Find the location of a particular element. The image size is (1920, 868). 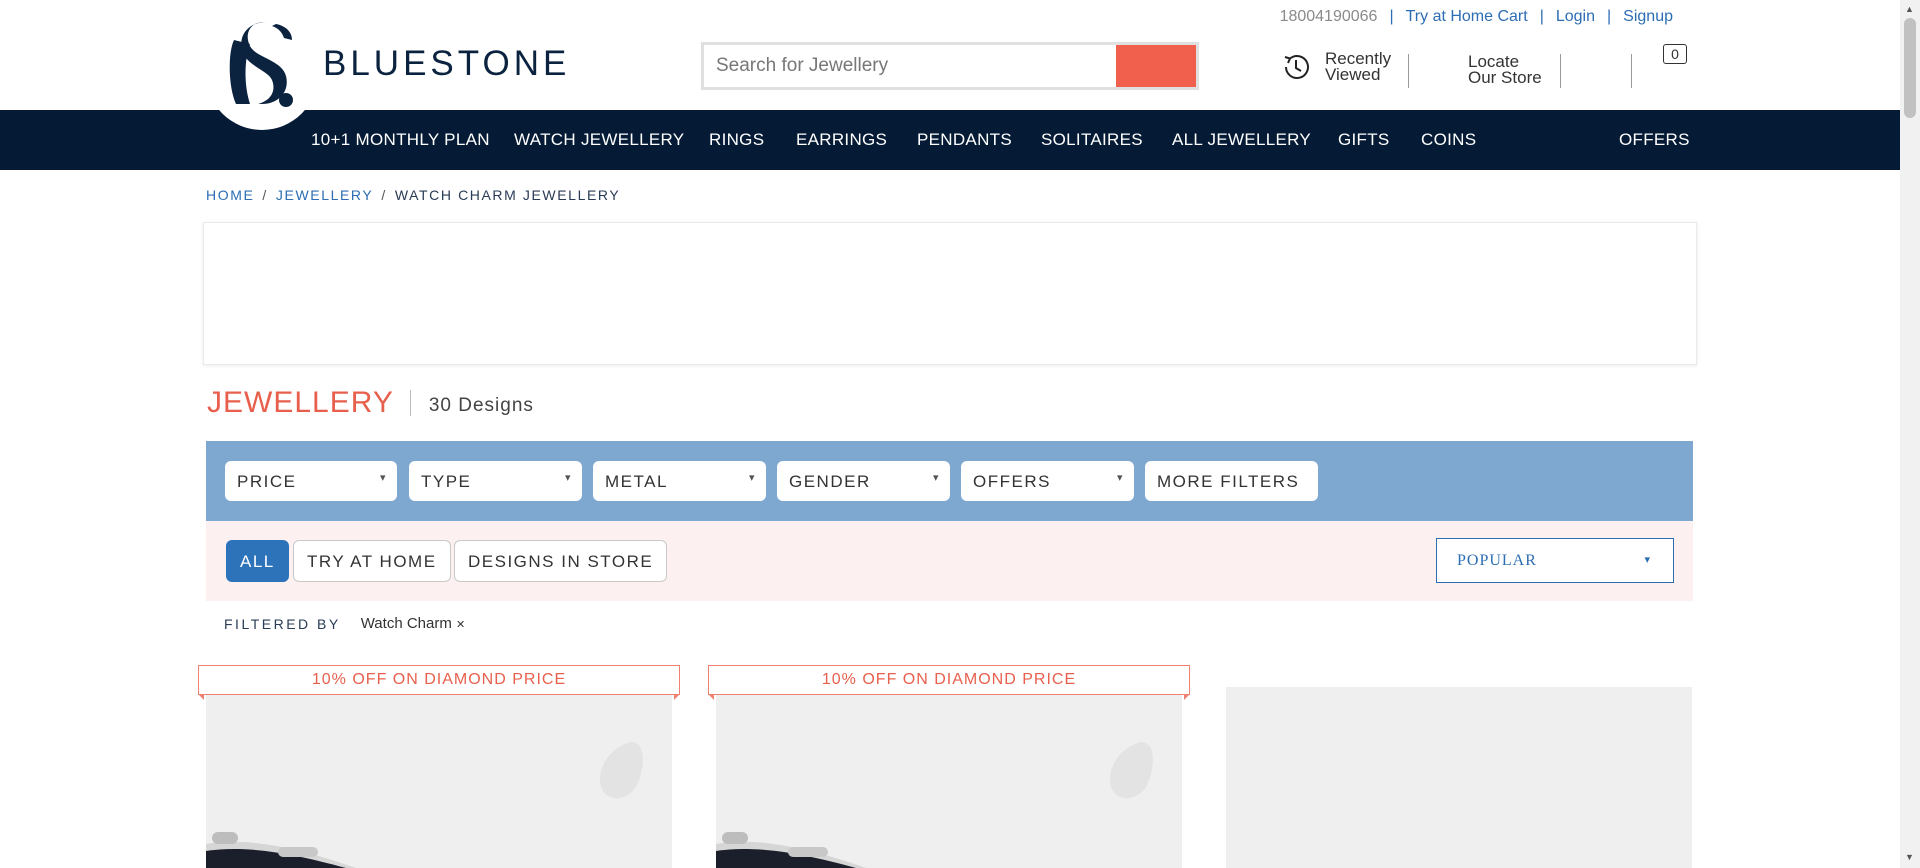

filter-price: PRICE ▾ is located at coordinates (311, 481).